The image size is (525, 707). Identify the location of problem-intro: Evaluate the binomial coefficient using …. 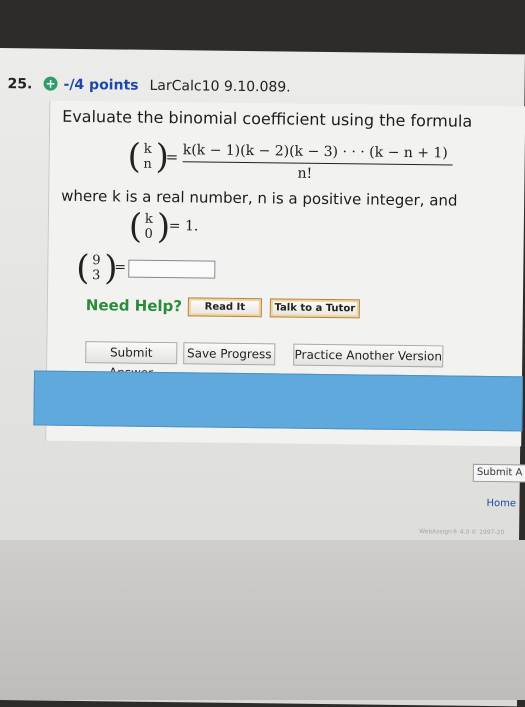
(267, 118).